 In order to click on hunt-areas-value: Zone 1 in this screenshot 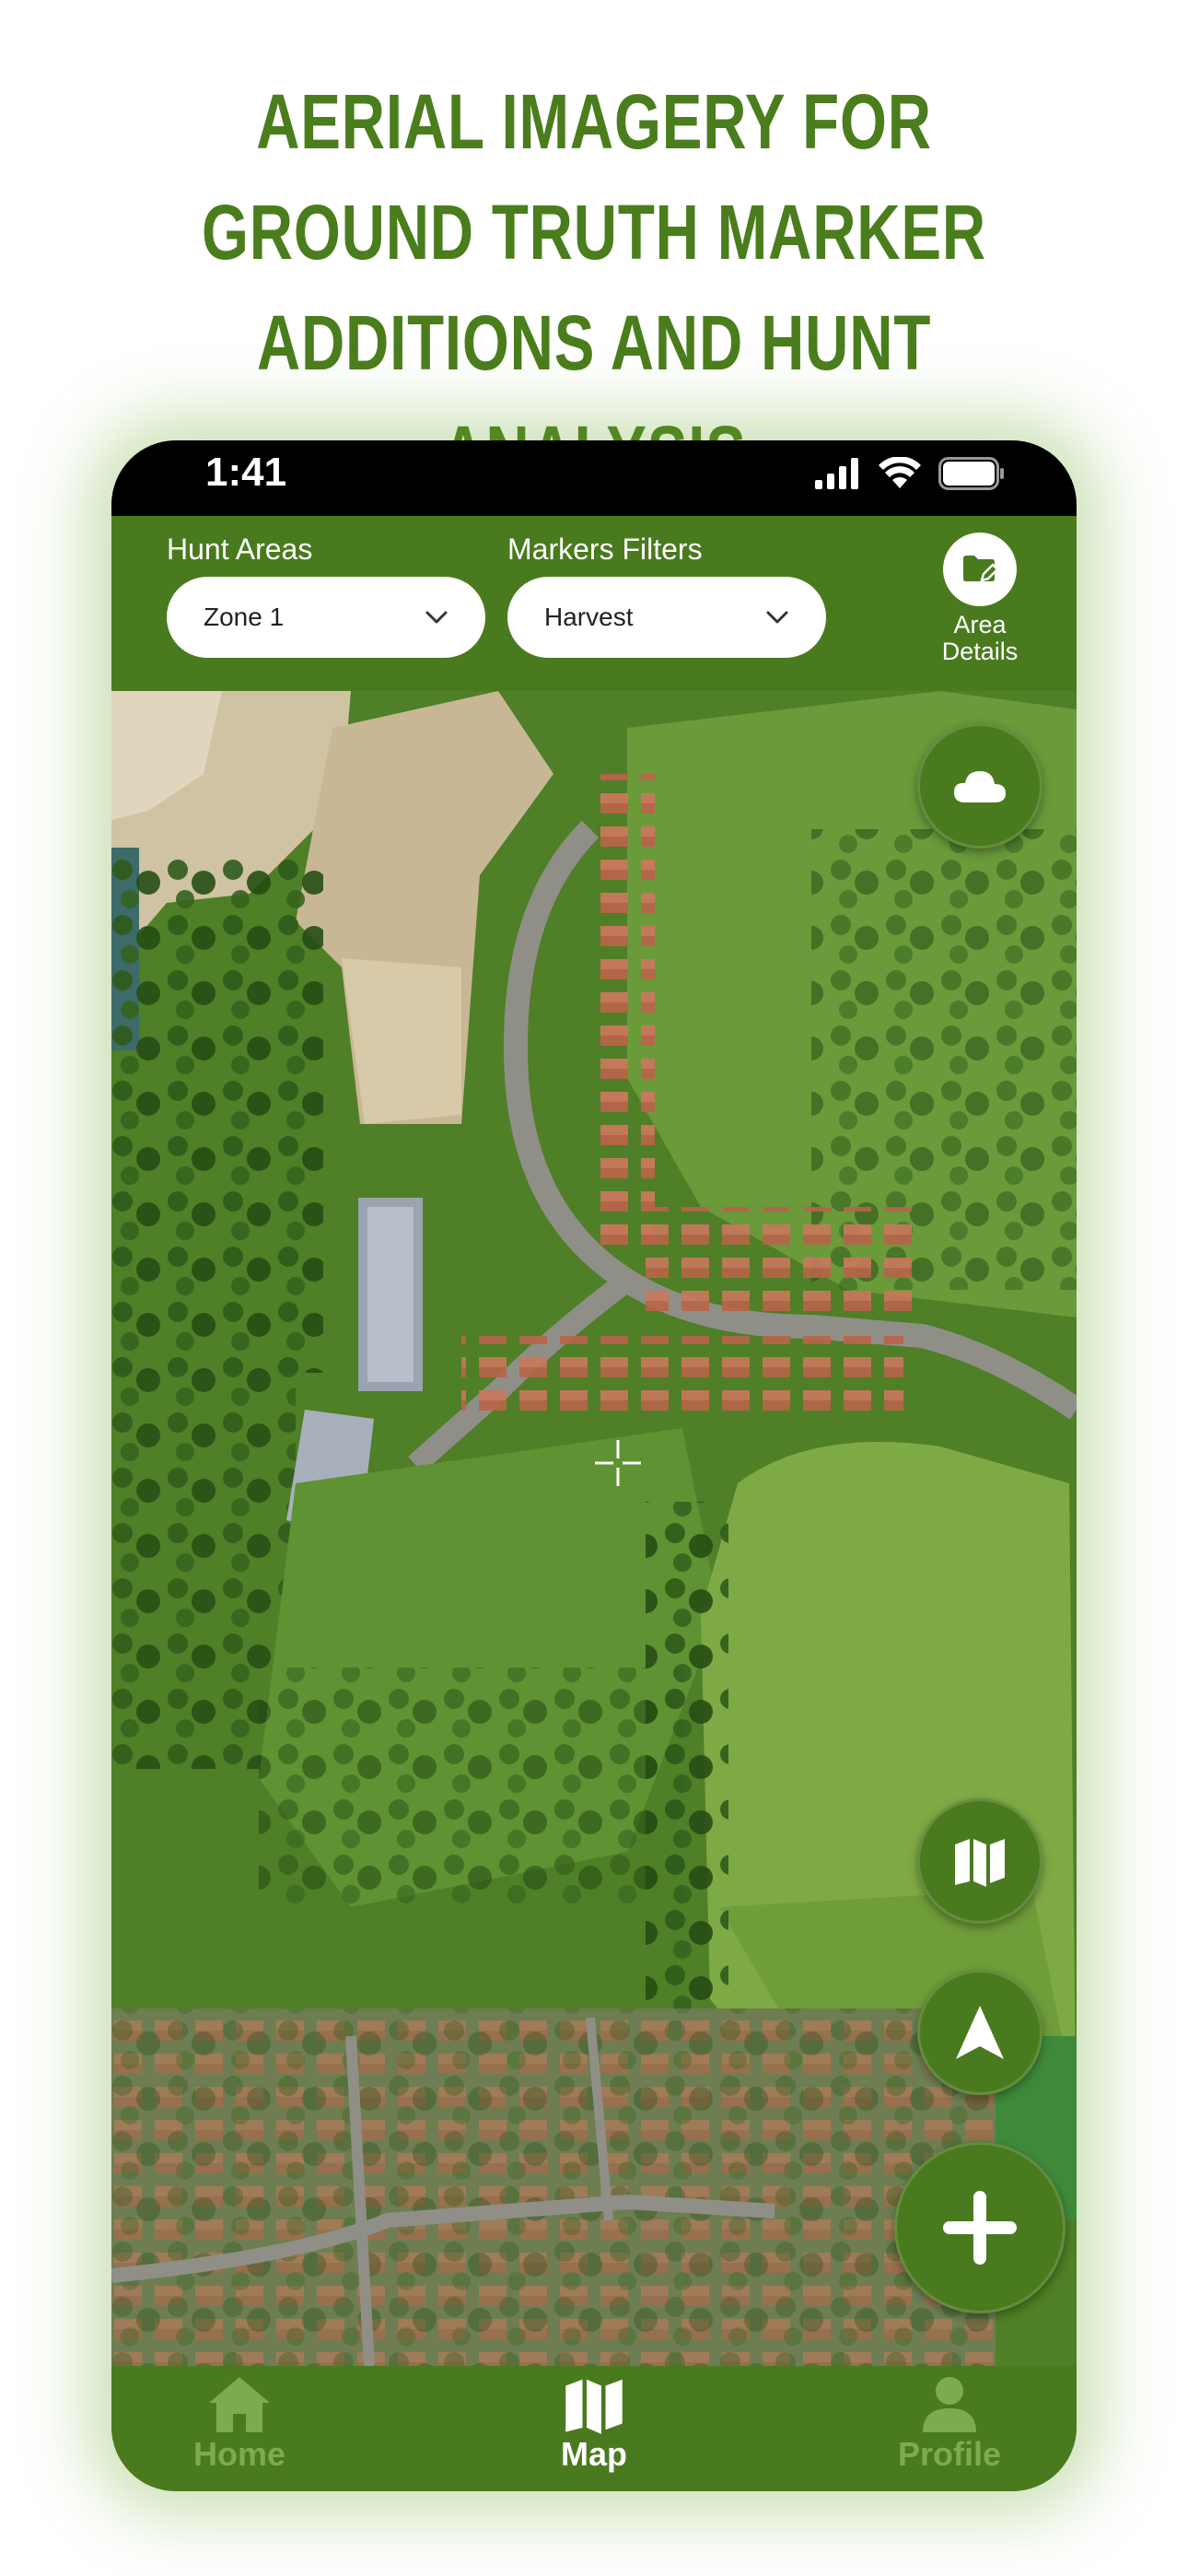, I will do `click(244, 617)`.